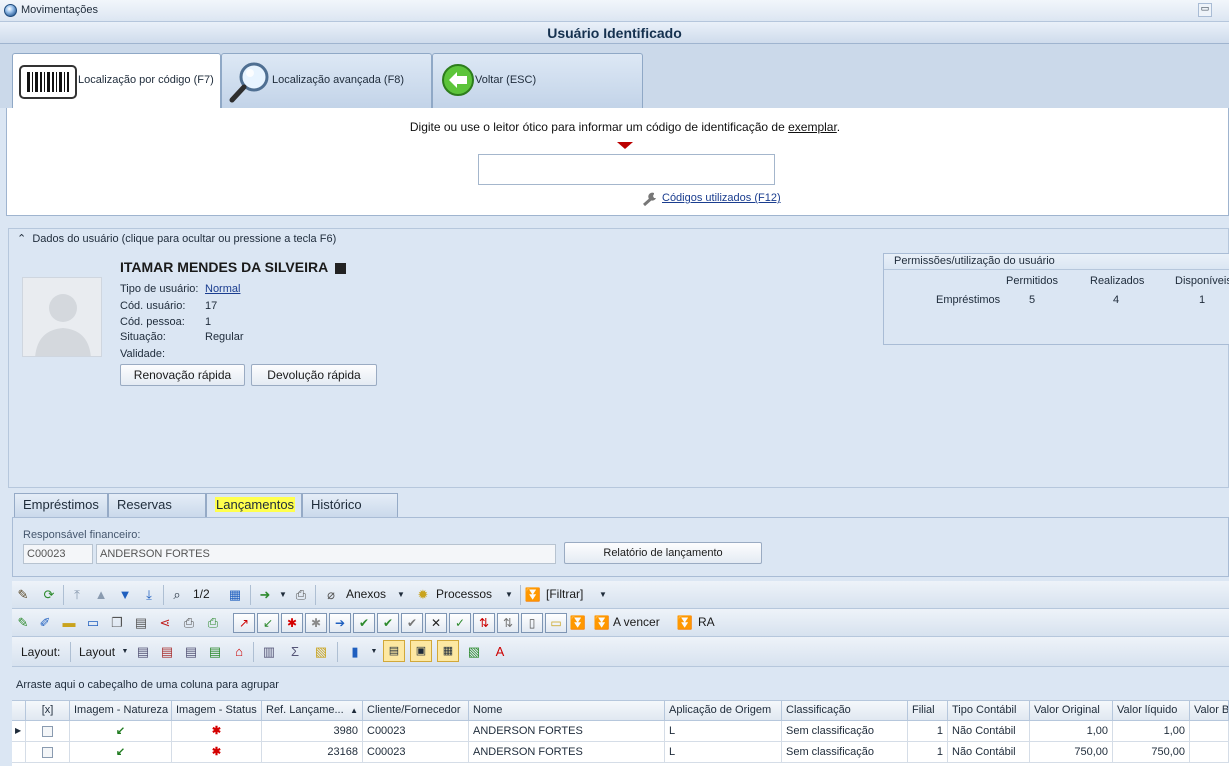 The image size is (1229, 766). What do you see at coordinates (182, 375) in the screenshot?
I see `quick-renew-button: Renovação rápida` at bounding box center [182, 375].